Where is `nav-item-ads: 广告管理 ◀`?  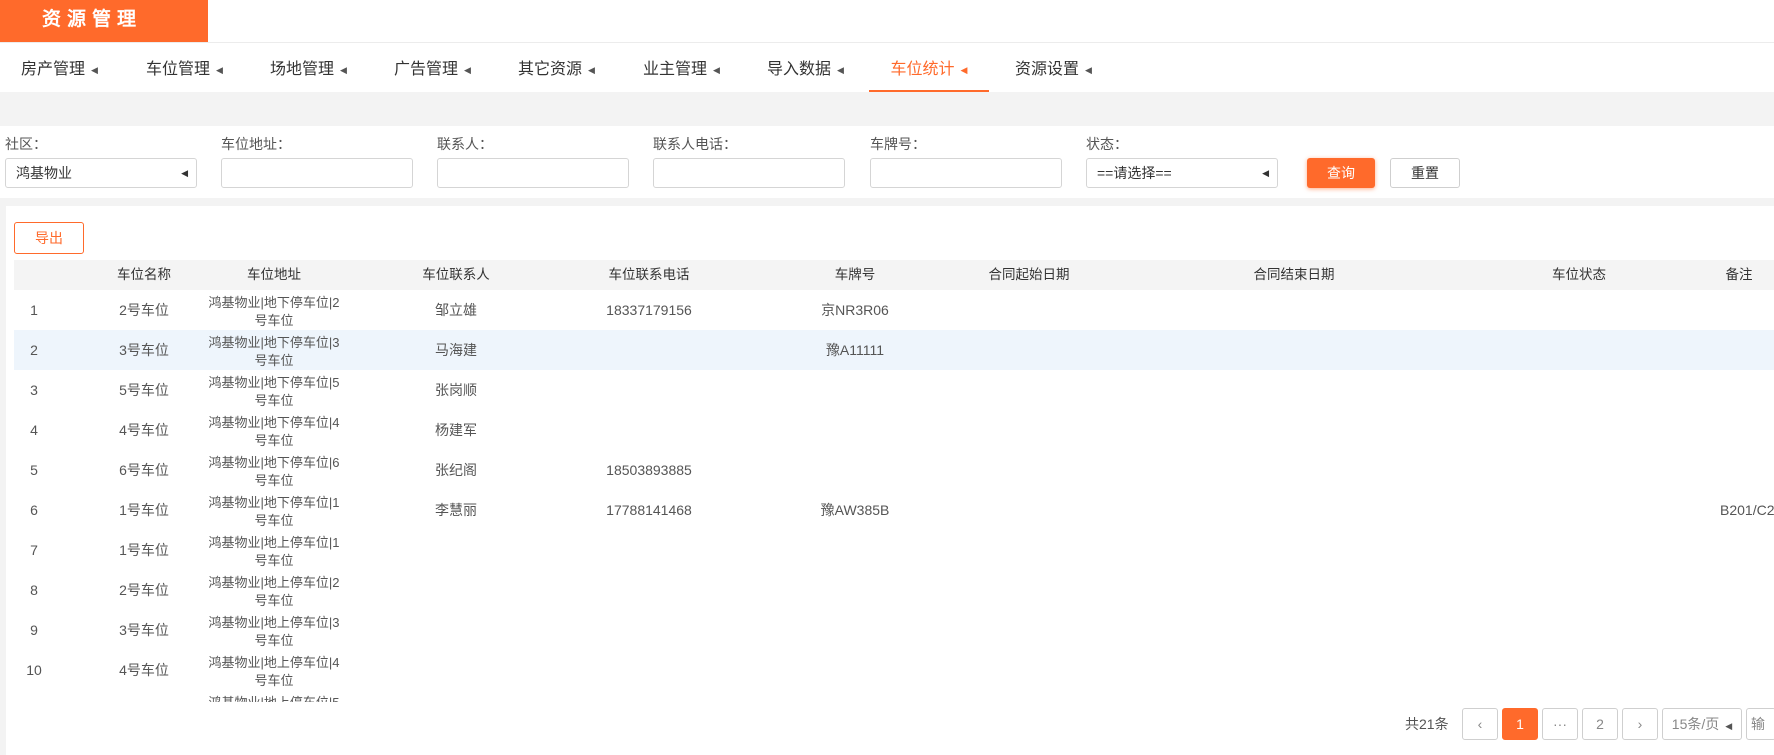
nav-item-ads: 广告管理 ◀ is located at coordinates (432, 71).